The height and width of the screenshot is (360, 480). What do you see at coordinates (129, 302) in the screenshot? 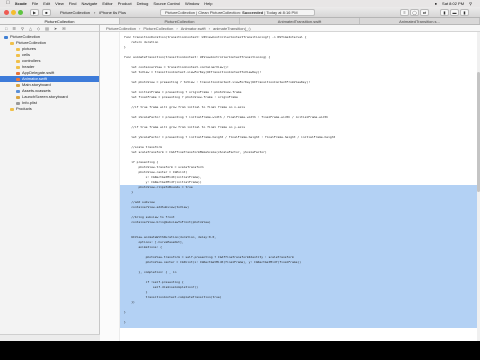
I see `code-line: })` at bounding box center [129, 302].